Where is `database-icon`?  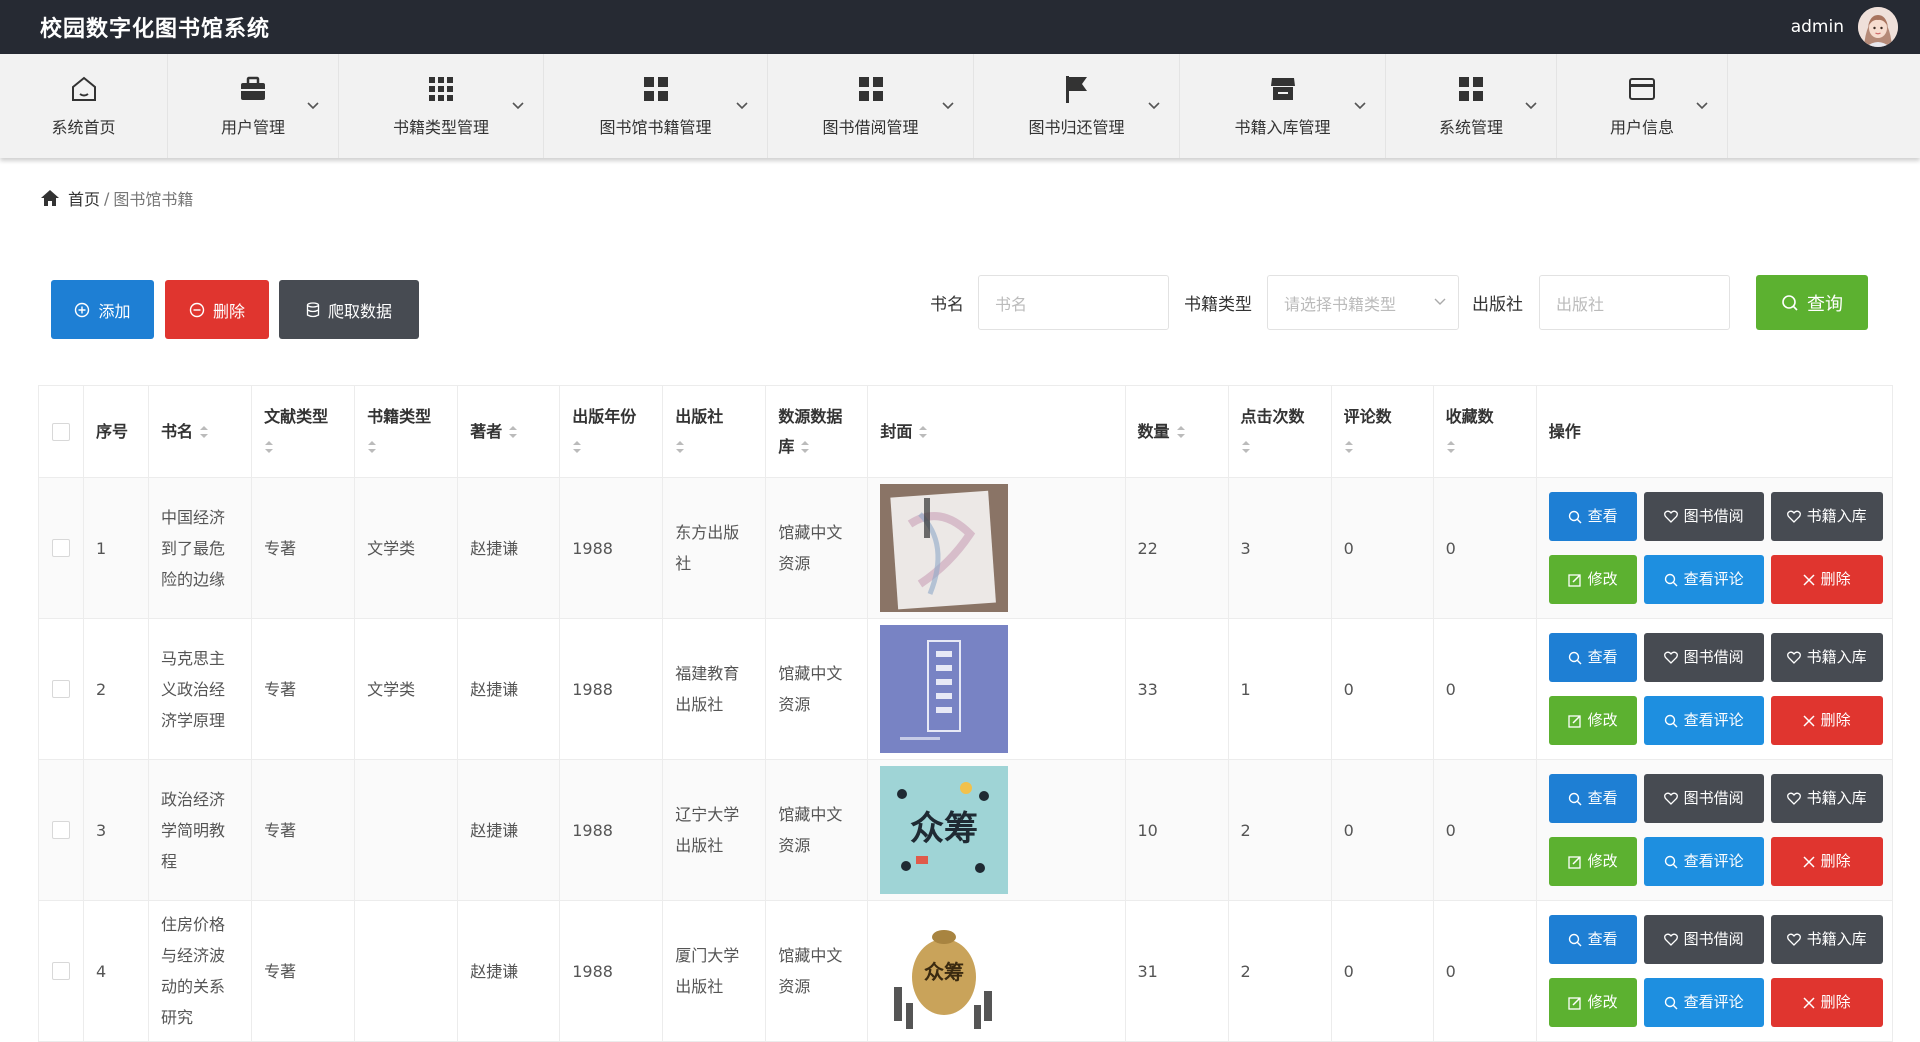 database-icon is located at coordinates (313, 309).